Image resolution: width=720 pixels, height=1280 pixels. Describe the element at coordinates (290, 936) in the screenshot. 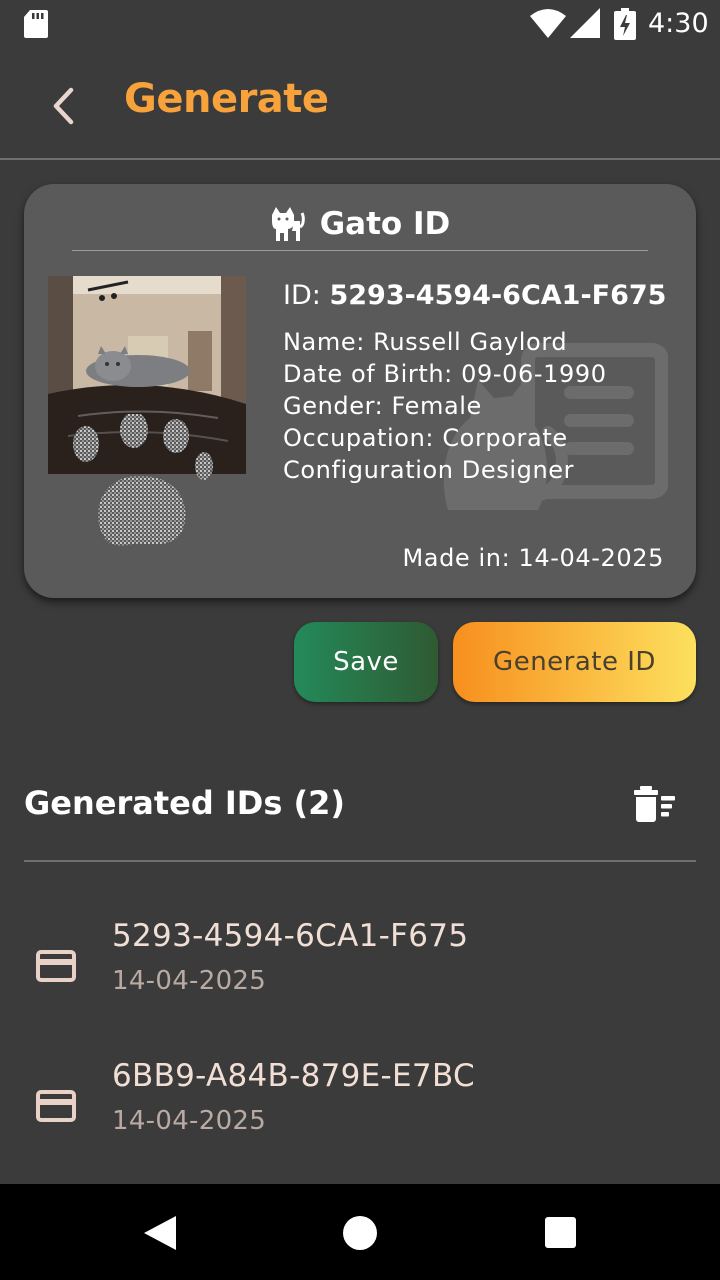

I see `history-item-id: 5293-4594-6CA1-F675` at that location.